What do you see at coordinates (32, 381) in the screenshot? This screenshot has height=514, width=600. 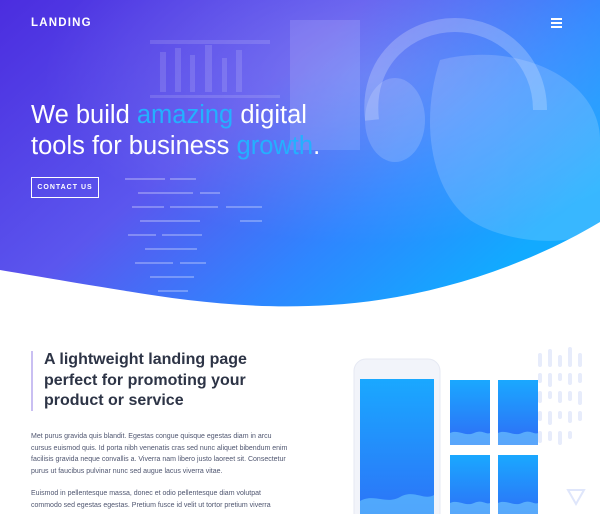 I see `quote-bar` at bounding box center [32, 381].